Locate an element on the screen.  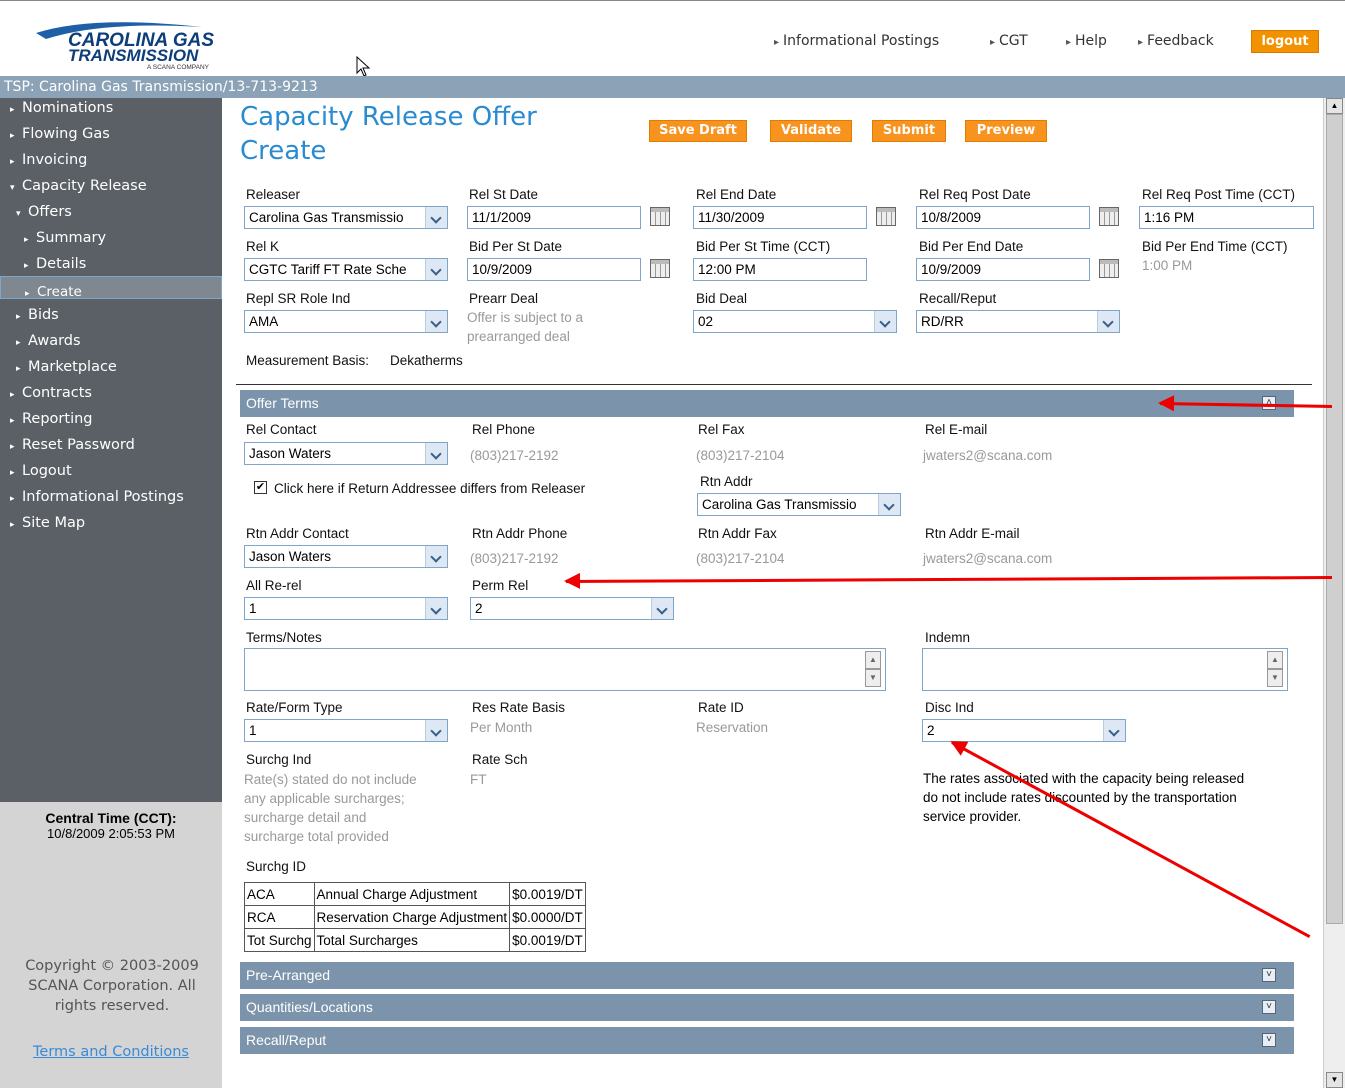
recall-reput-select: RD/RR is located at coordinates (1018, 321).